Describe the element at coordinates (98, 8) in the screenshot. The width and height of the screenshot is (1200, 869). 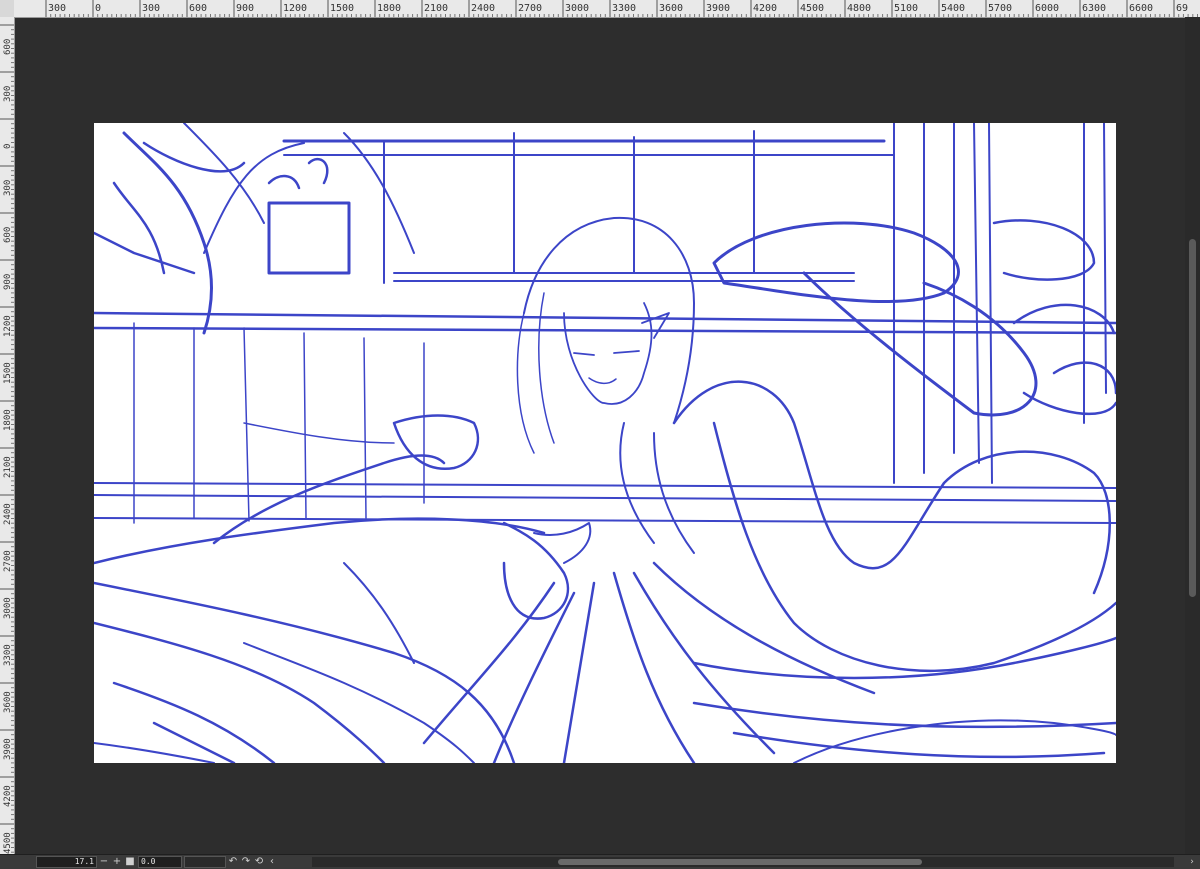
I see `ruler-top-label: 0` at that location.